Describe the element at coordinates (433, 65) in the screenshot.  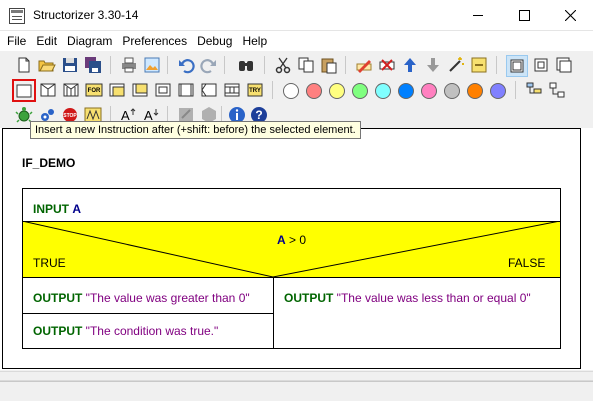
I see `move-down-icon` at that location.